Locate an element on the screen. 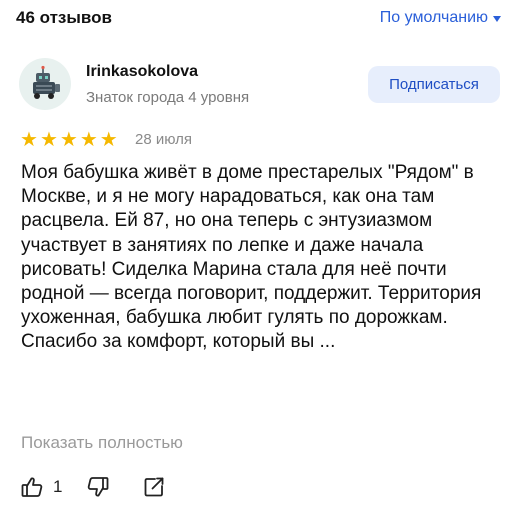  share-button is located at coordinates (154, 487).